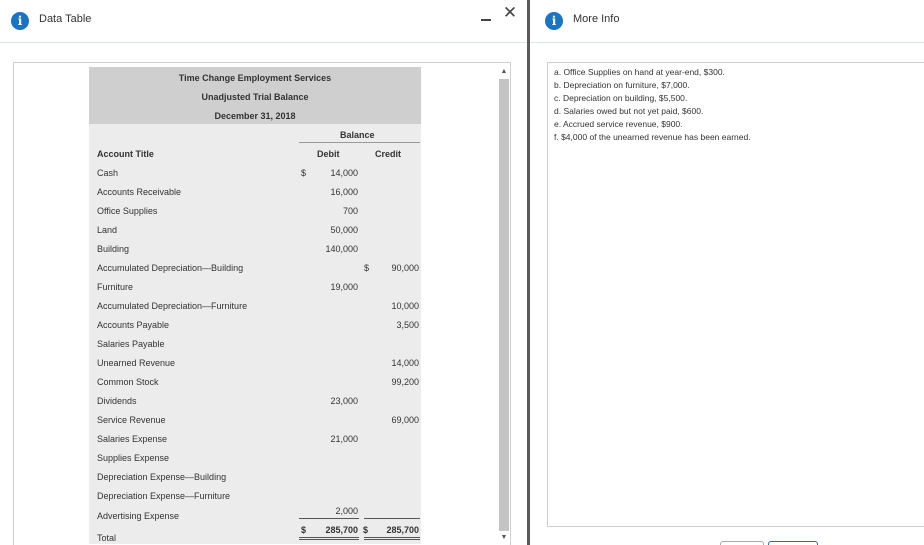 The image size is (924, 545). Describe the element at coordinates (136, 363) in the screenshot. I see `account-name: Unearned Revenue` at that location.